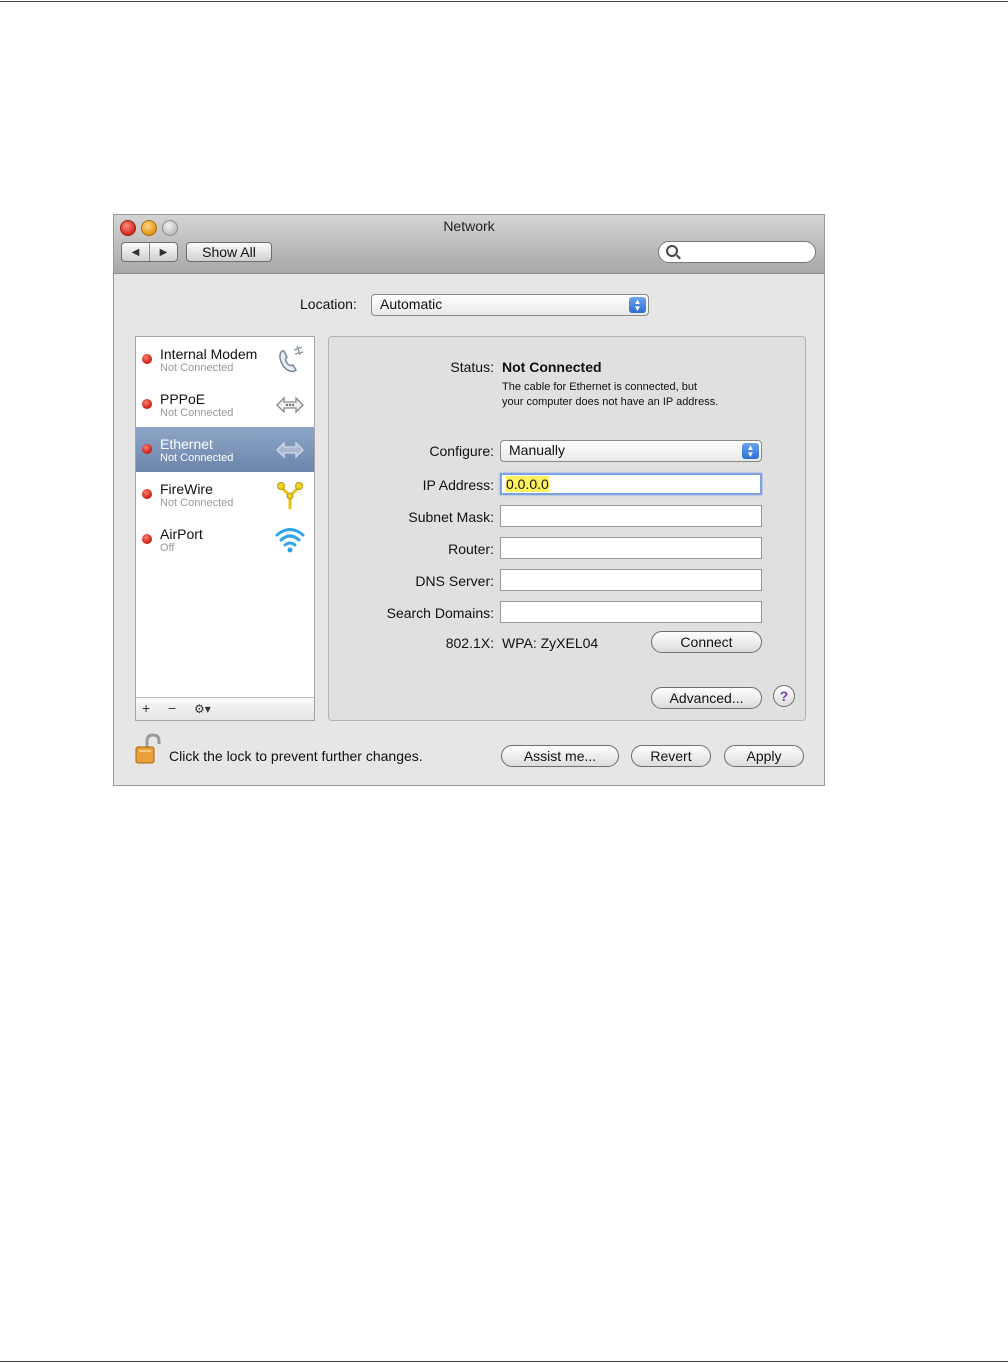 Image resolution: width=1008 pixels, height=1364 pixels. I want to click on service-ethernet: Ethernet Not Connected, so click(225, 449).